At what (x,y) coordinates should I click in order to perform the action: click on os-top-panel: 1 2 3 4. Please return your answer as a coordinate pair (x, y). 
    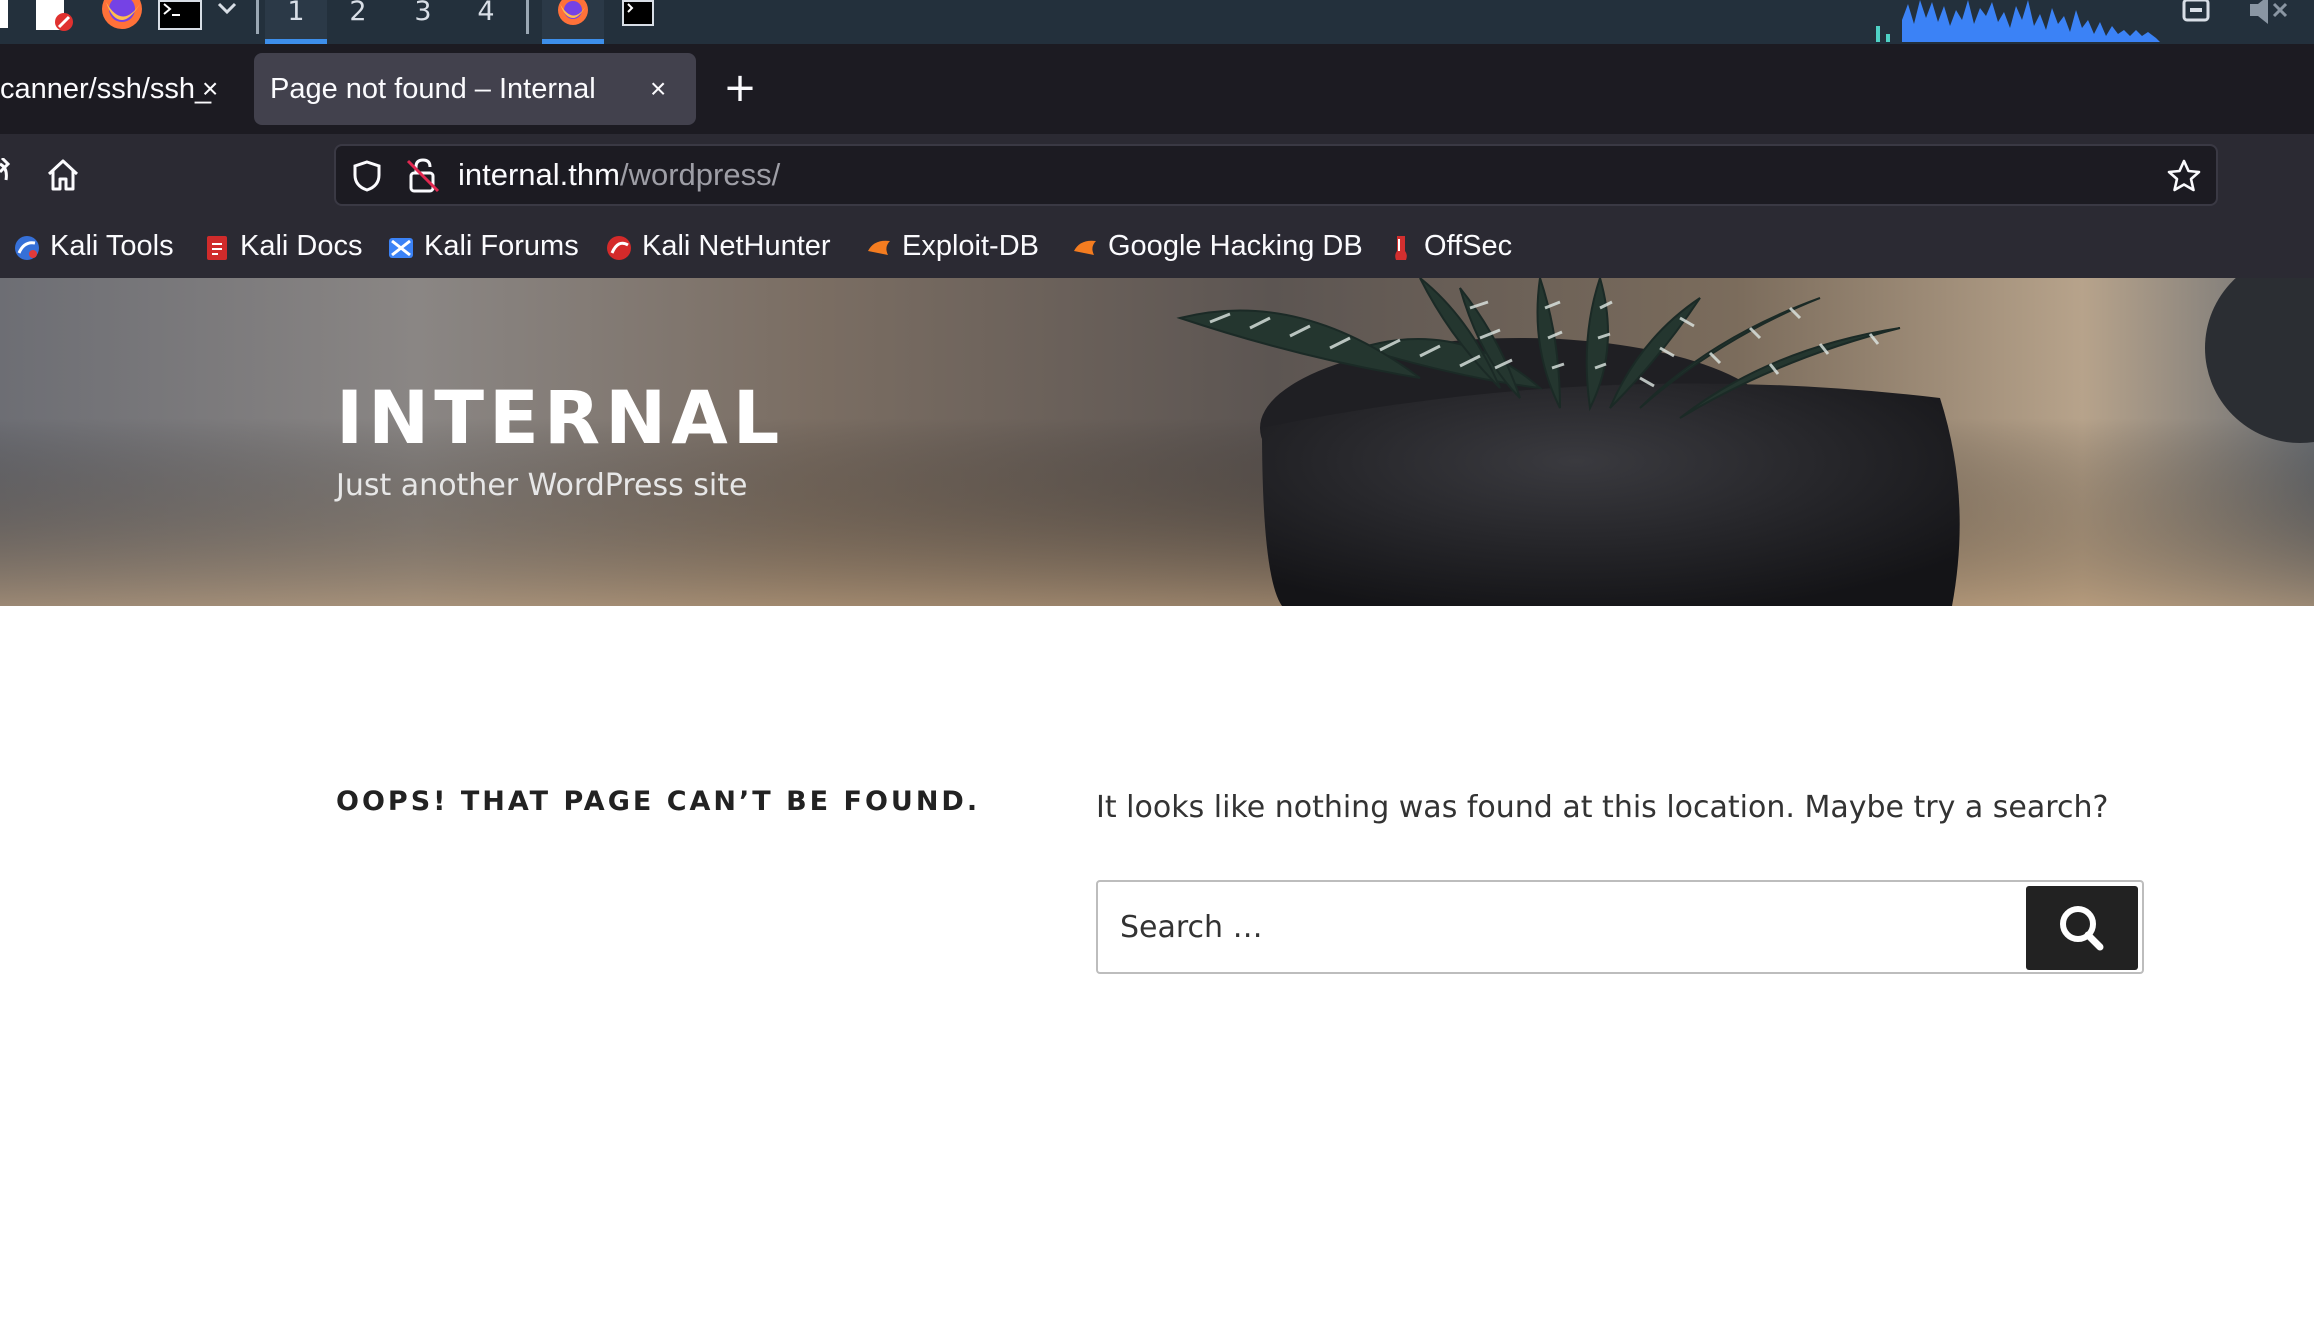
    Looking at the image, I should click on (1157, 22).